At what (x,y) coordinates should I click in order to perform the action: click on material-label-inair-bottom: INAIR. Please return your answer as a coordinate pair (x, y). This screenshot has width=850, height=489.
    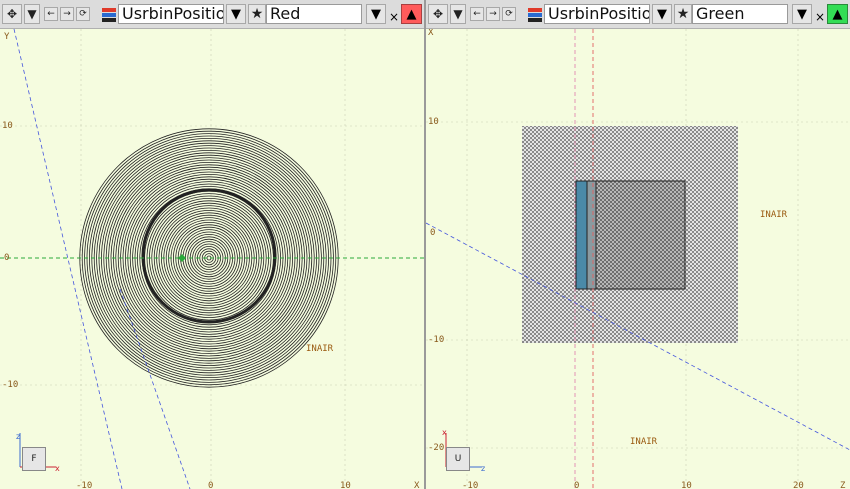
    Looking at the image, I should click on (644, 442).